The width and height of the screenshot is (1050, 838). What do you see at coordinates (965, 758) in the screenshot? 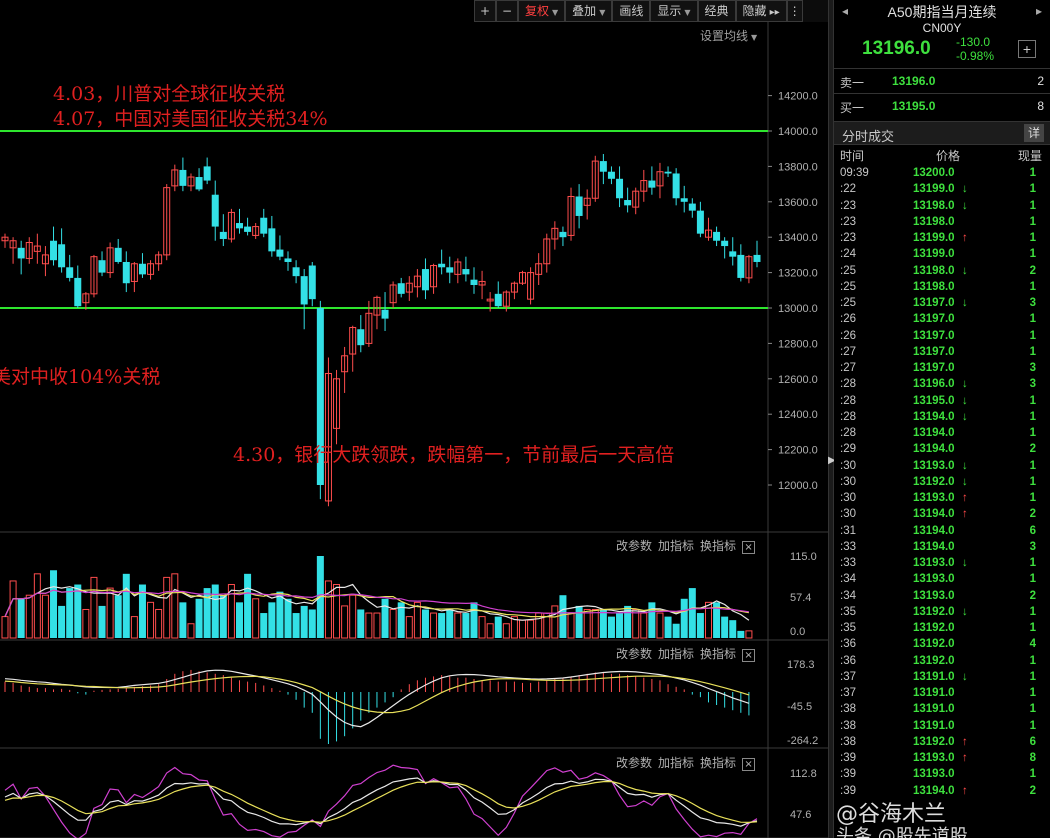
I see `arrow-up-icon: ↑` at bounding box center [965, 758].